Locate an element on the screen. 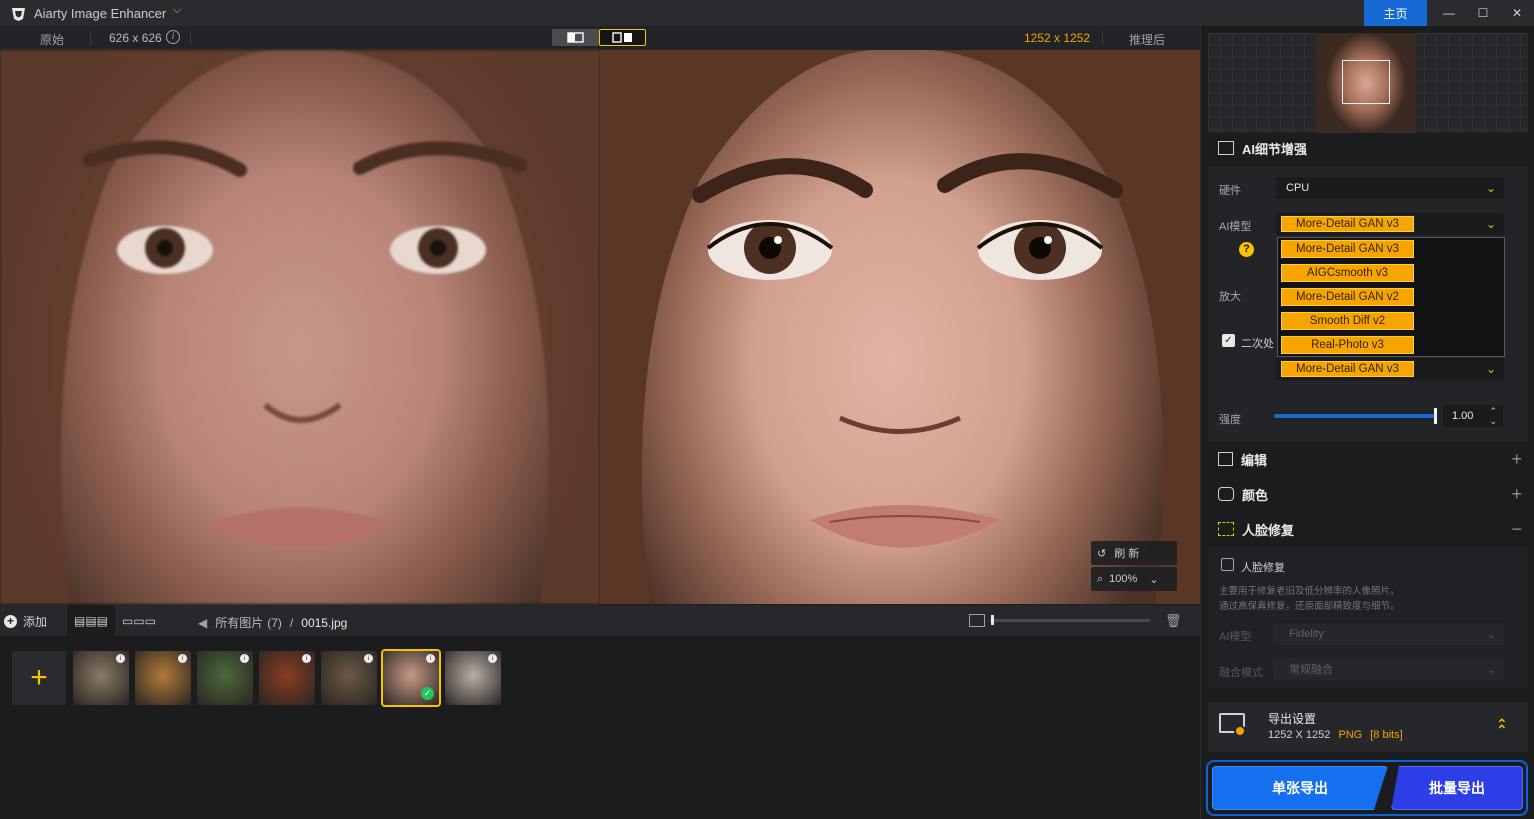  thumbnail-size-handle is located at coordinates (992, 620).